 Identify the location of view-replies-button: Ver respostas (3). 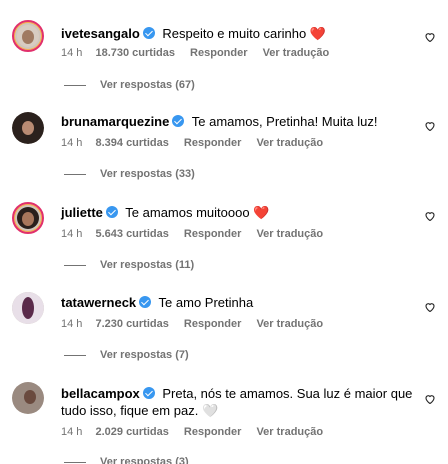
(126, 459).